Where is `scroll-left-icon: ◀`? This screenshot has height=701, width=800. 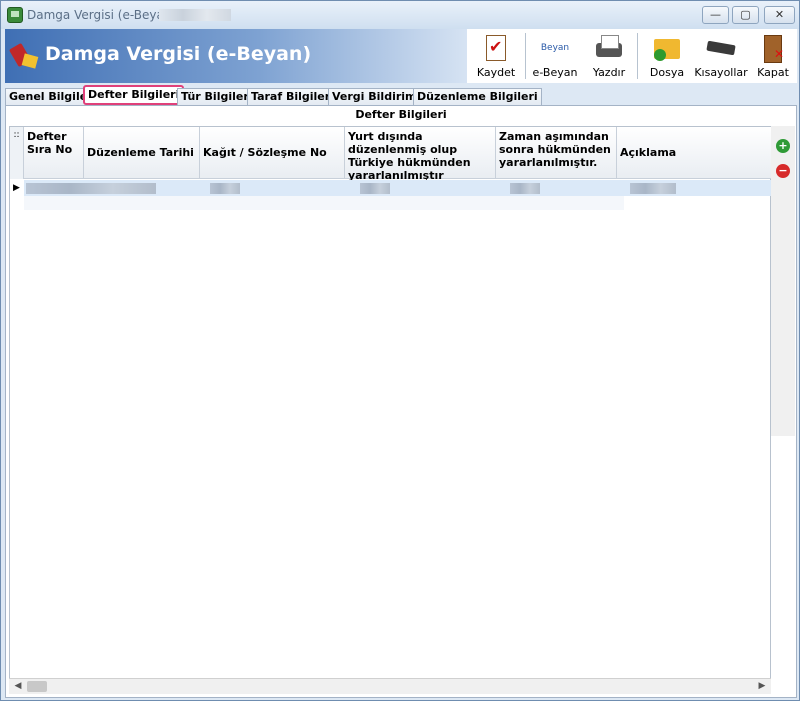 scroll-left-icon: ◀ is located at coordinates (18, 686).